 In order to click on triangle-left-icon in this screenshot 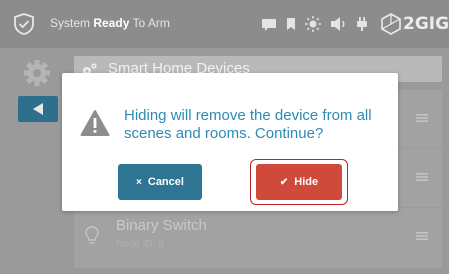, I will do `click(38, 109)`.